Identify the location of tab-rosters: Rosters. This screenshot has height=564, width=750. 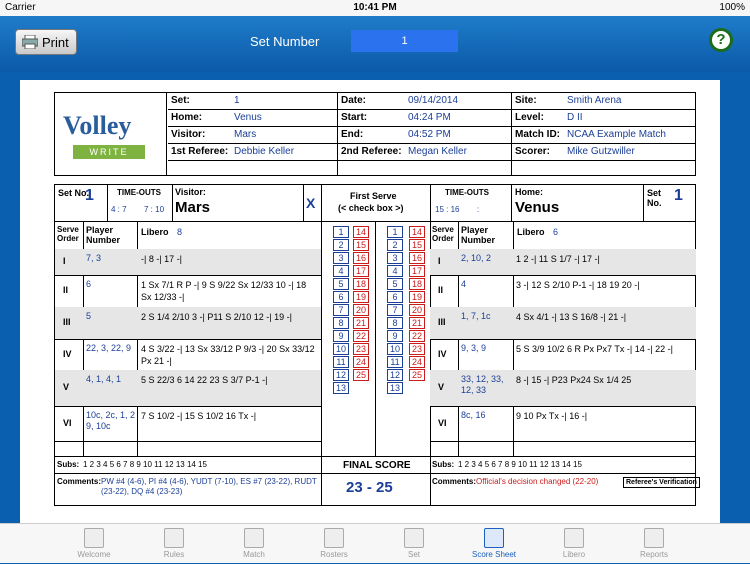
(334, 544).